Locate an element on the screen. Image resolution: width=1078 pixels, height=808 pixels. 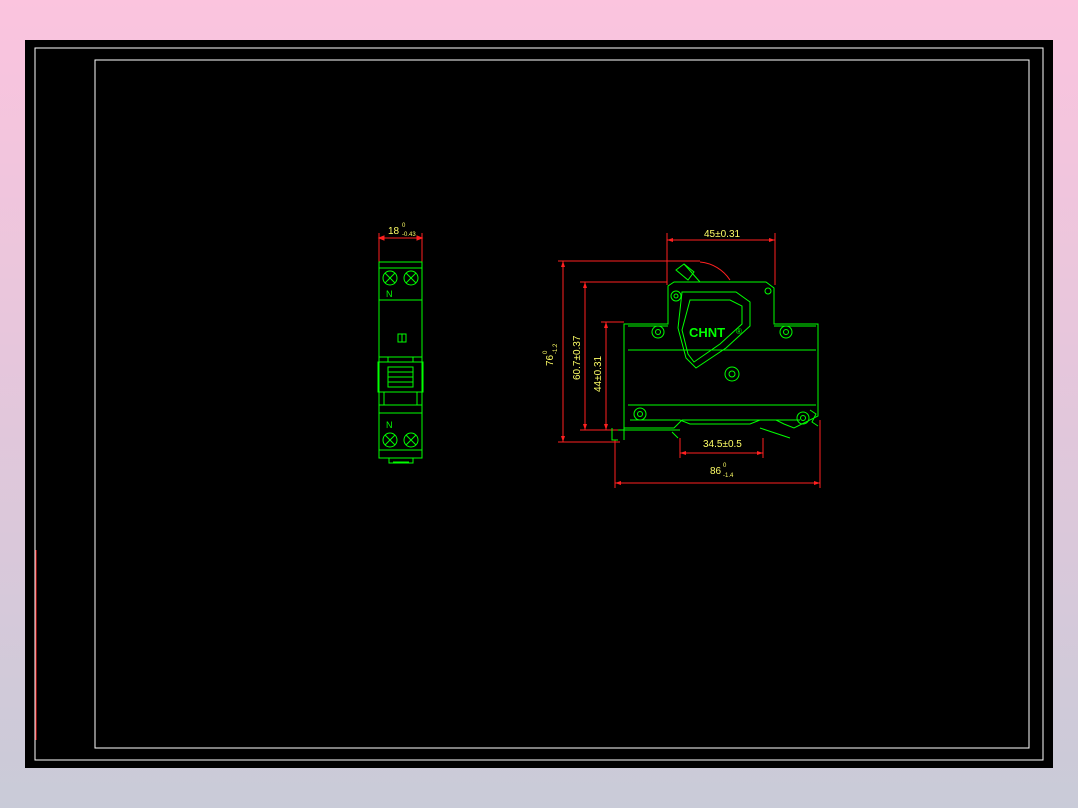
side-depth-upper: 0 is located at coordinates (725, 466).